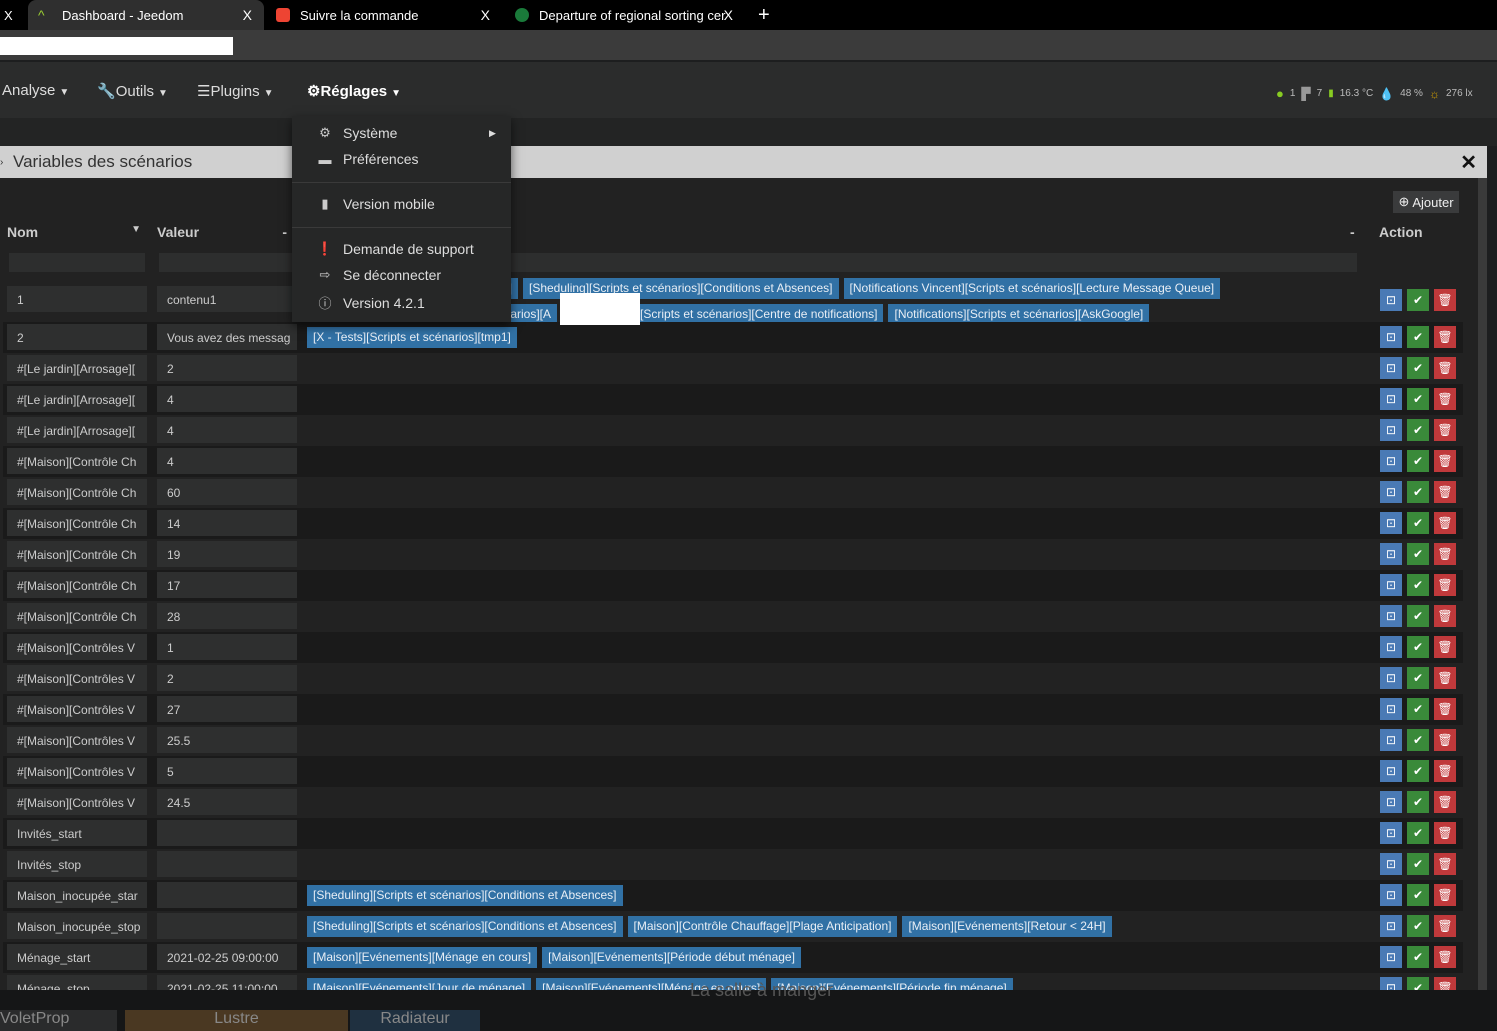 The image size is (1497, 1031). Describe the element at coordinates (132, 91) in the screenshot. I see `nav-outils: 🔧Outils ▼` at that location.